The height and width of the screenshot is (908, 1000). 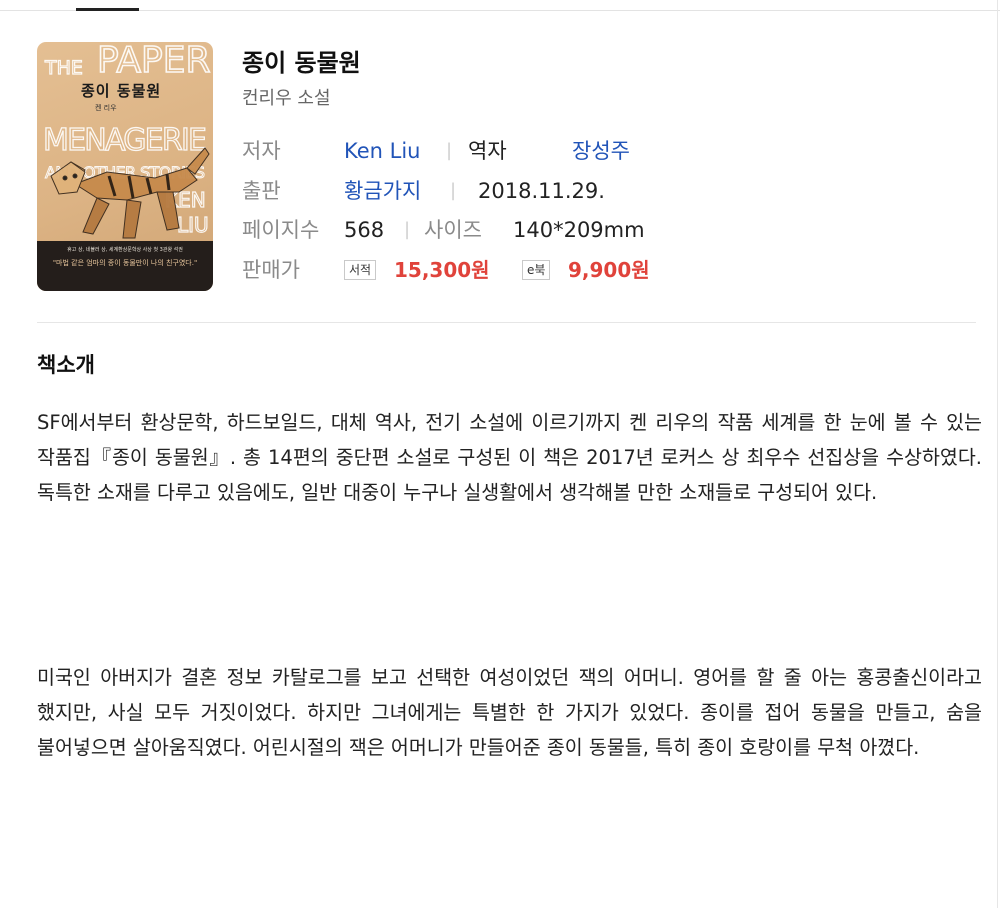 What do you see at coordinates (193, 225) in the screenshot?
I see `cover-art-text-liu: LIU` at bounding box center [193, 225].